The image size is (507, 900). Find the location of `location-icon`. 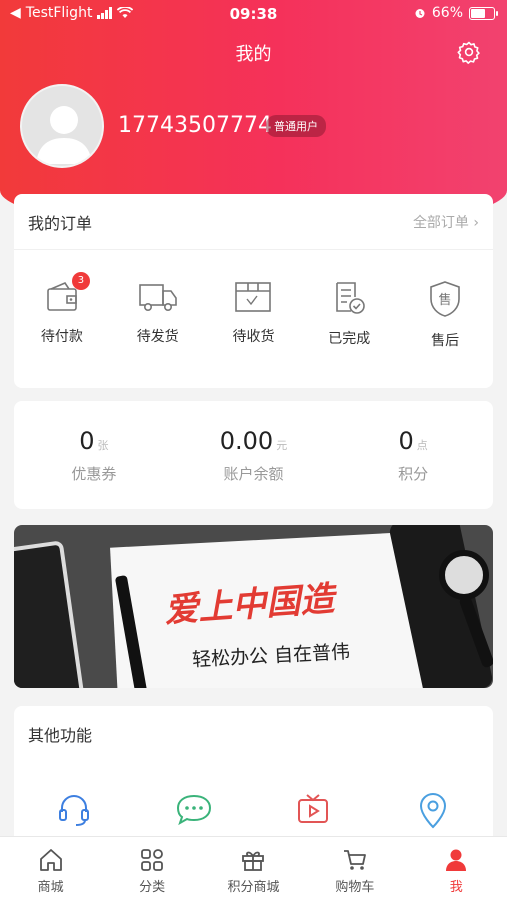

location-icon is located at coordinates (433, 811).